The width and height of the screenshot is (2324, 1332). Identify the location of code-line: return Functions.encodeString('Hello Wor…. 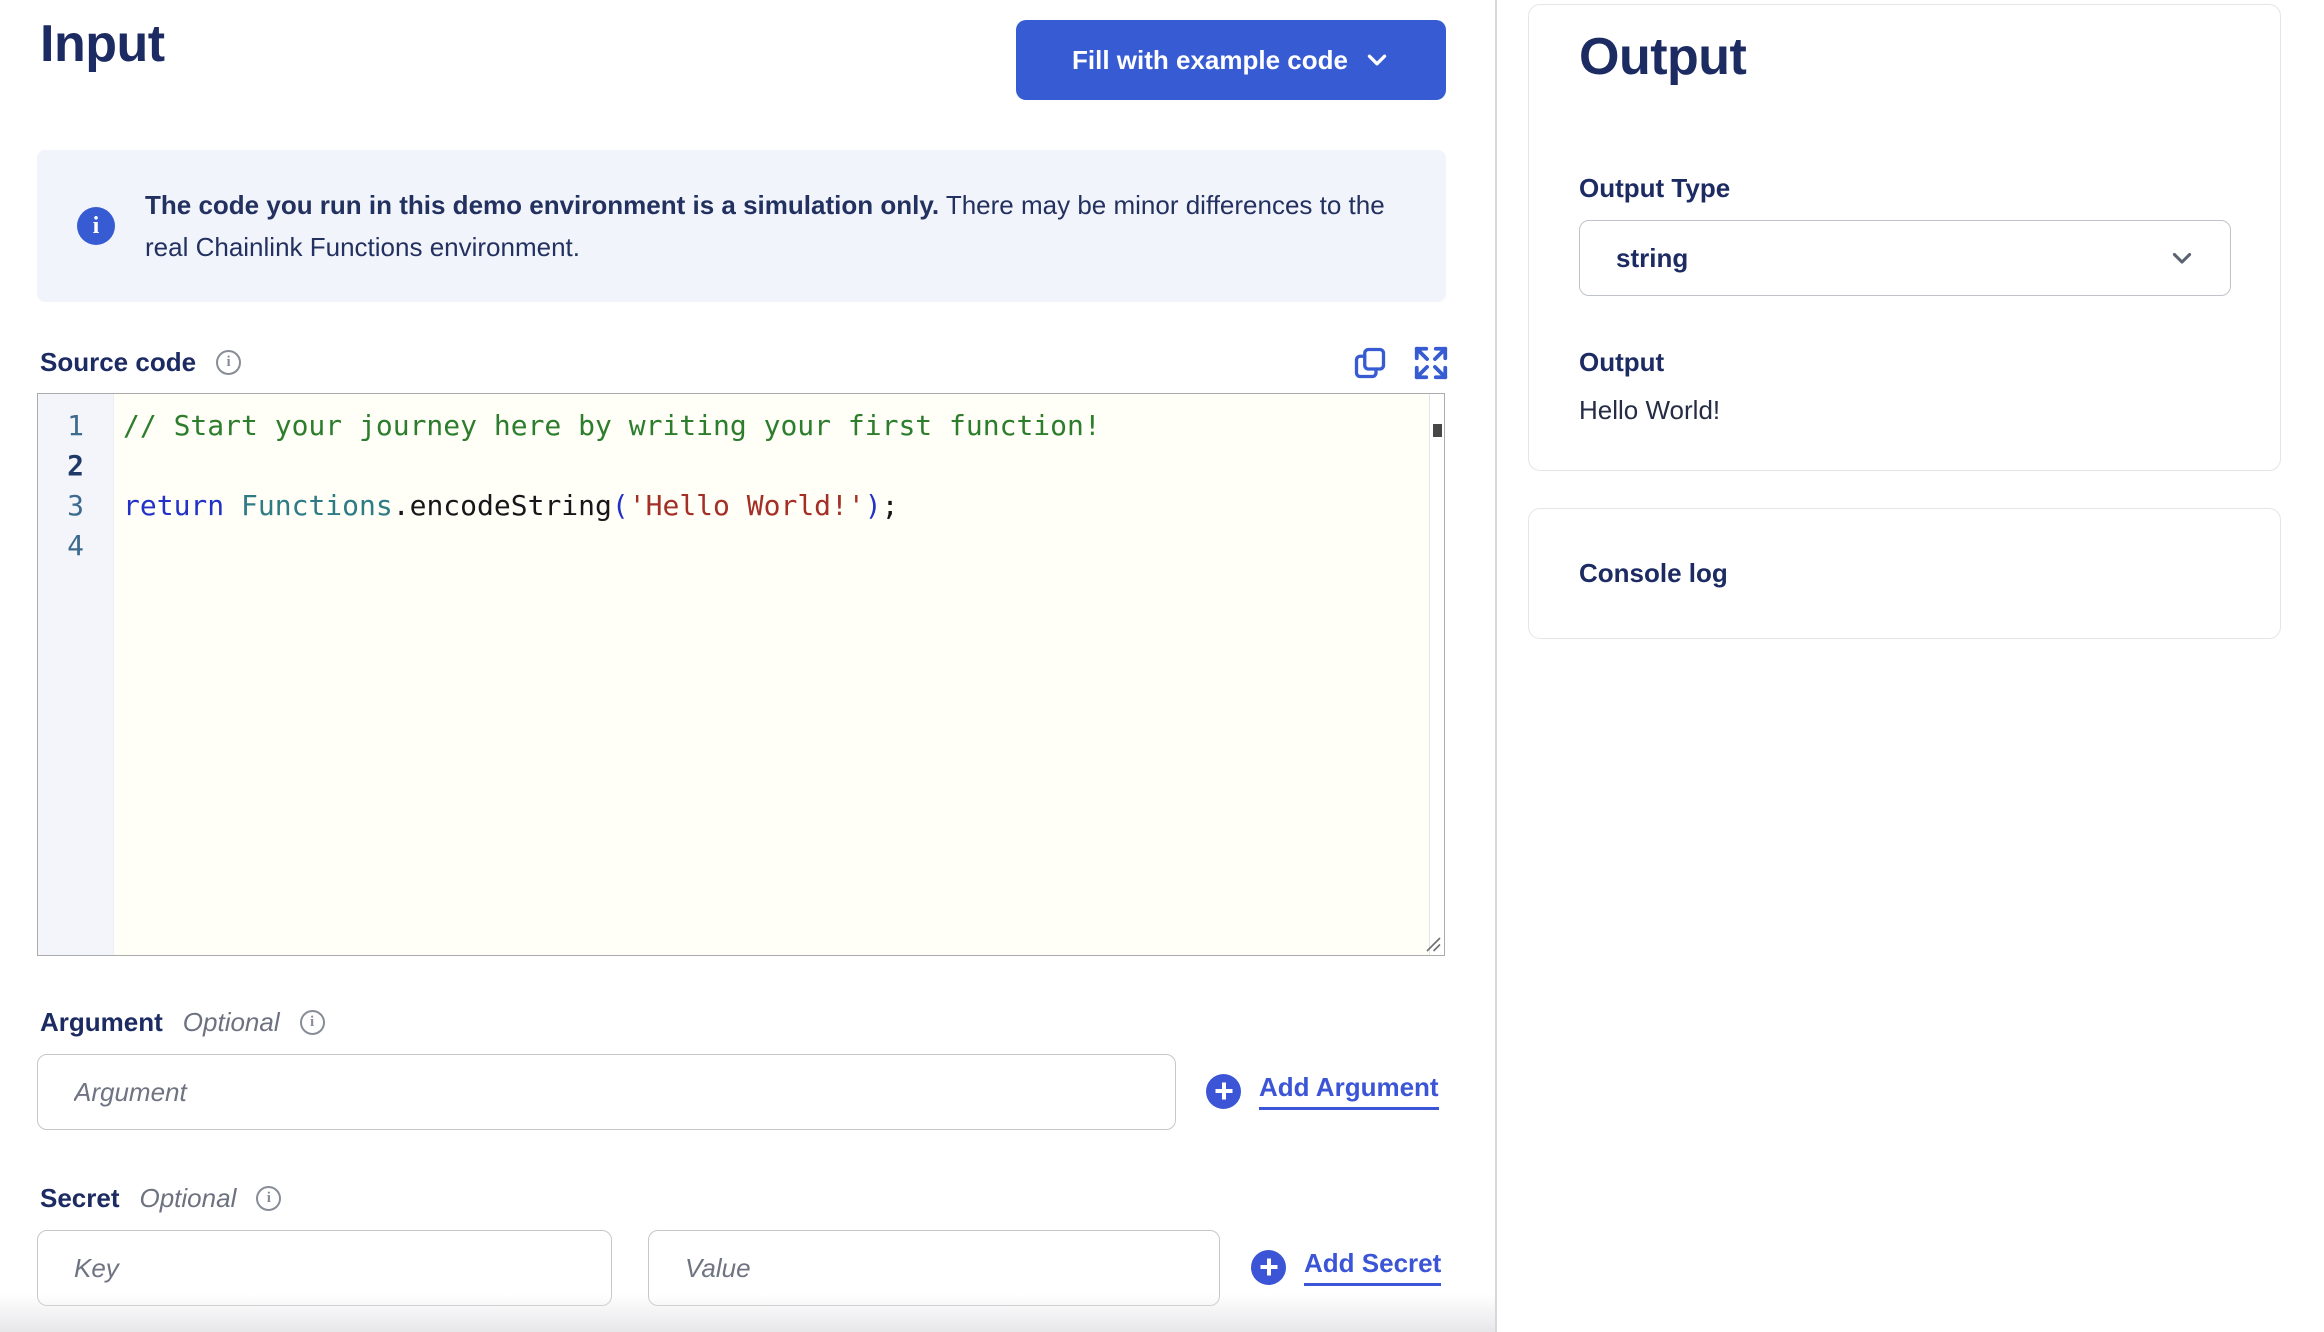
(511, 505).